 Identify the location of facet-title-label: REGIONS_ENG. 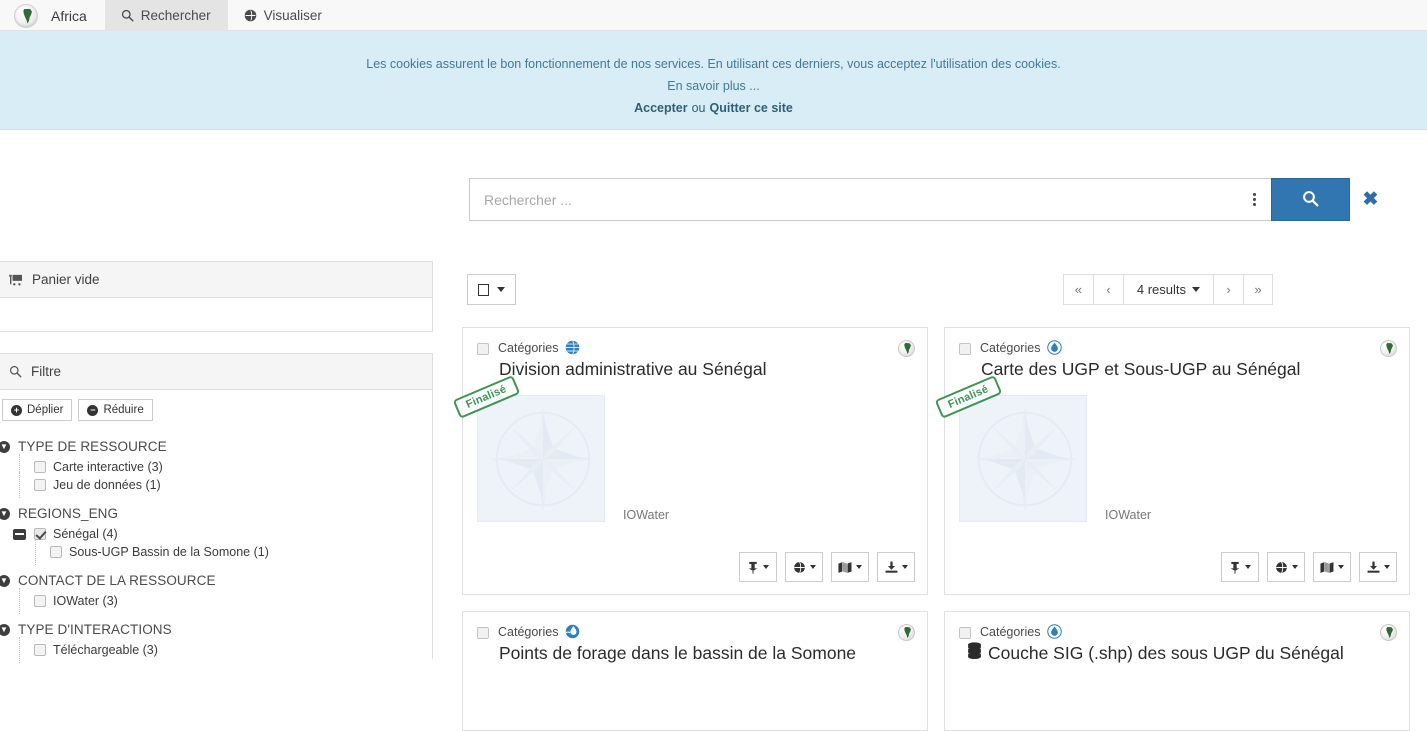
(68, 513).